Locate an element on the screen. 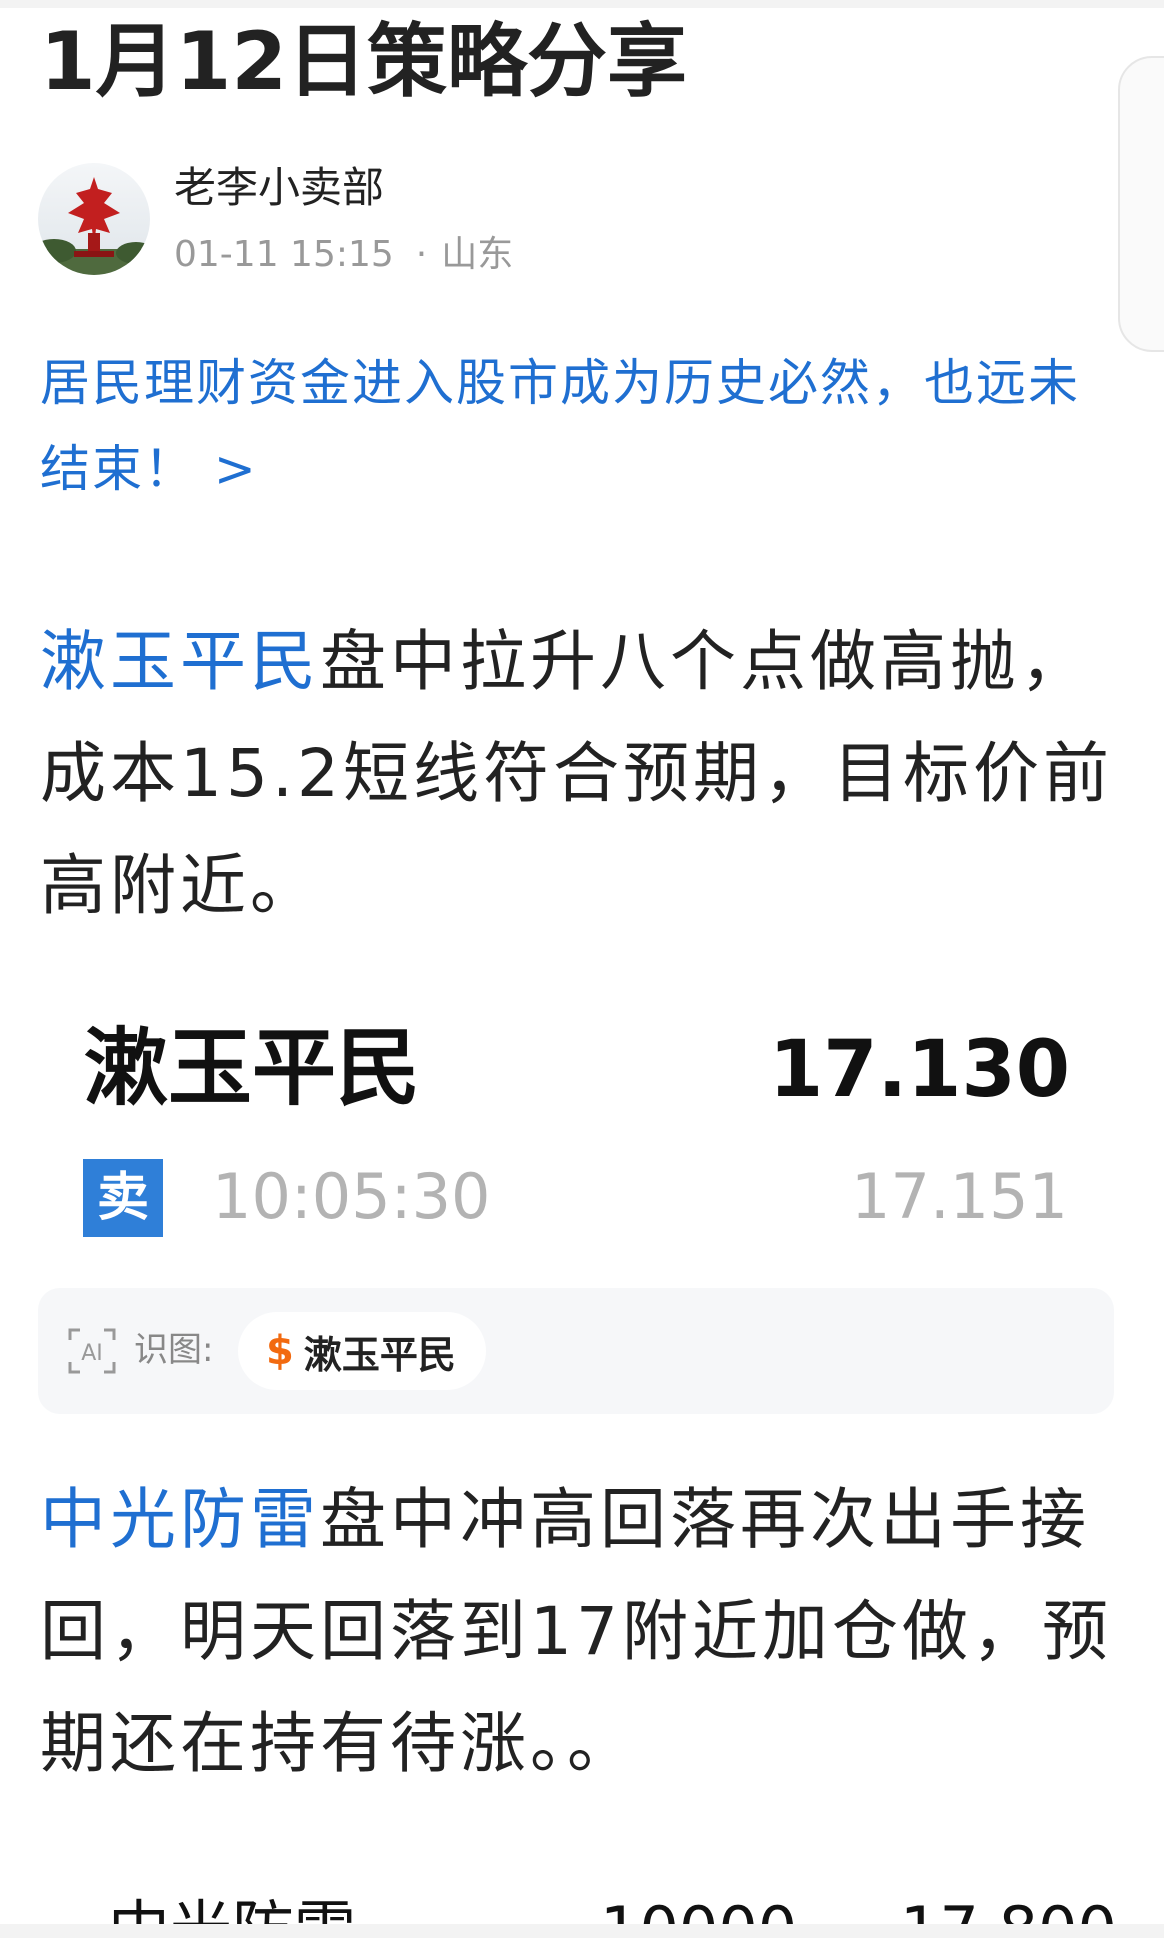 The width and height of the screenshot is (1164, 1938). author-avatar is located at coordinates (94, 219).